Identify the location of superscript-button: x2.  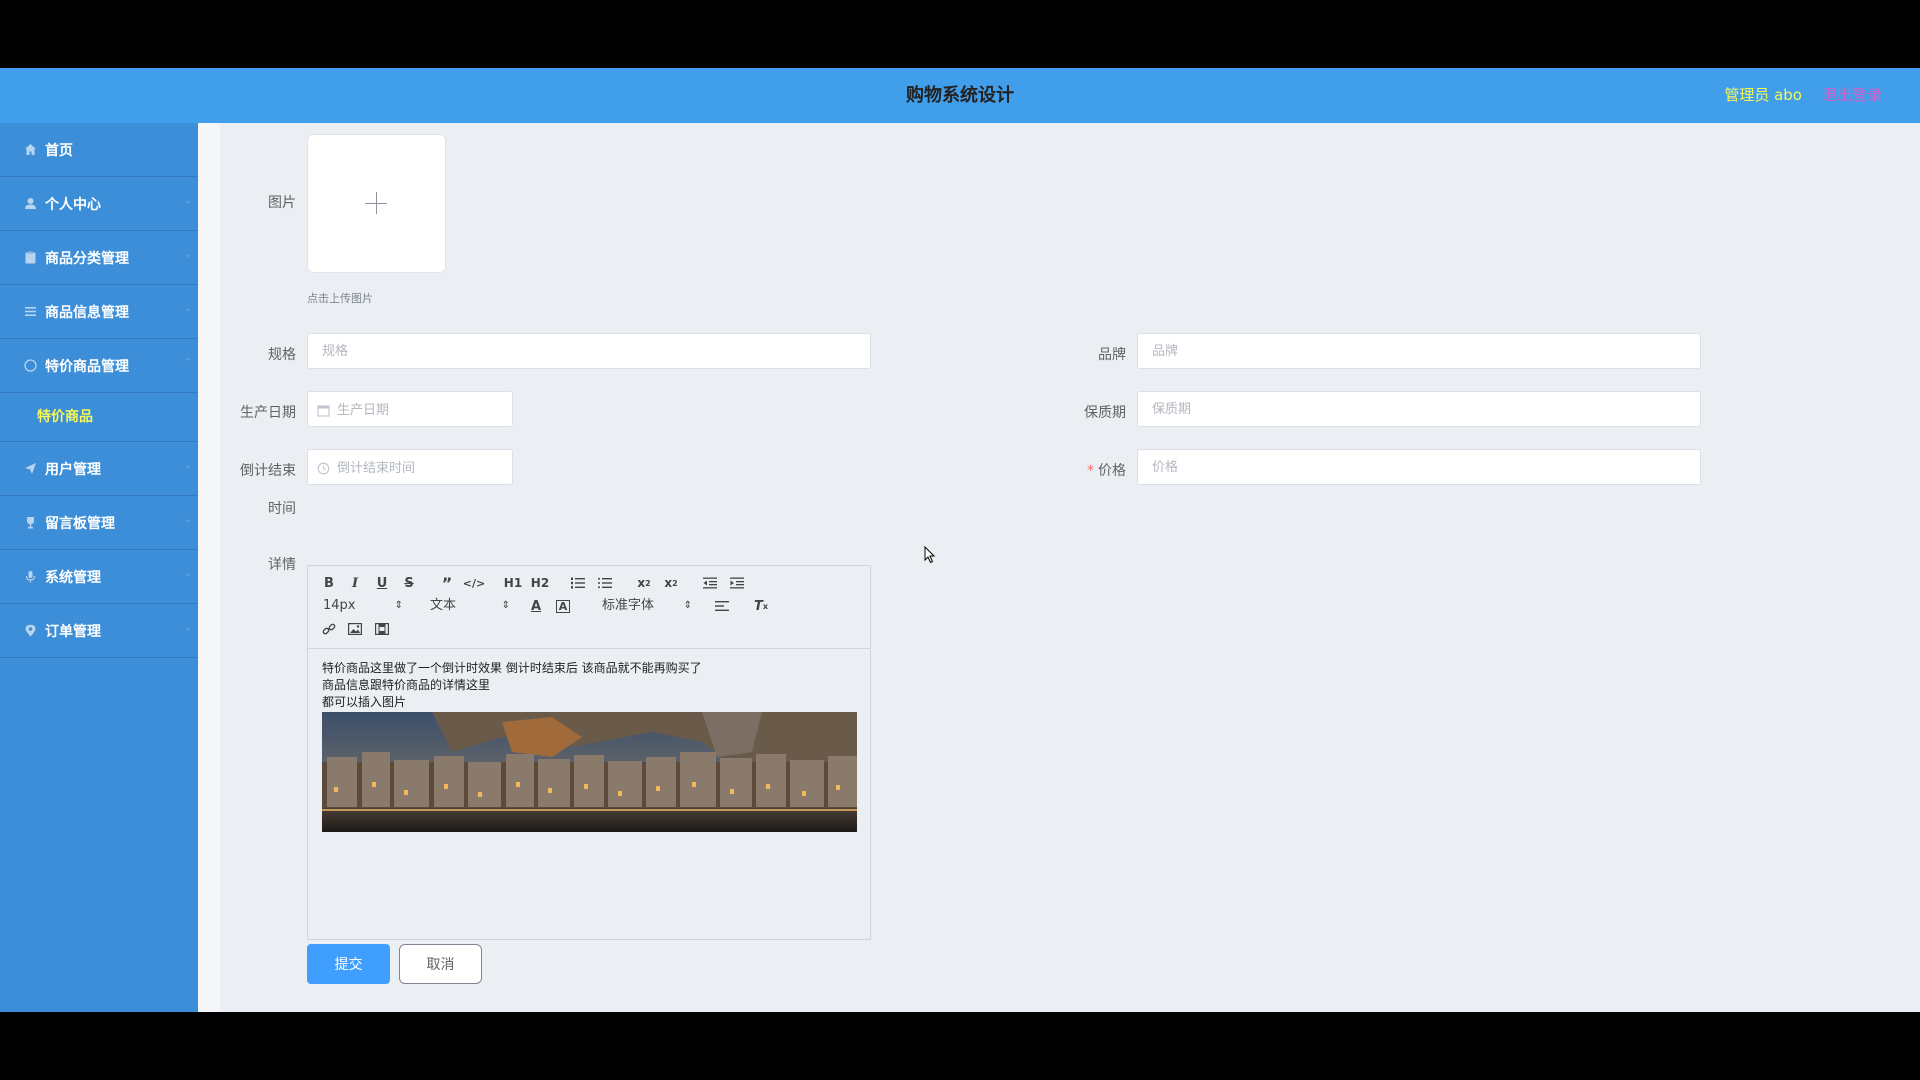
(671, 583).